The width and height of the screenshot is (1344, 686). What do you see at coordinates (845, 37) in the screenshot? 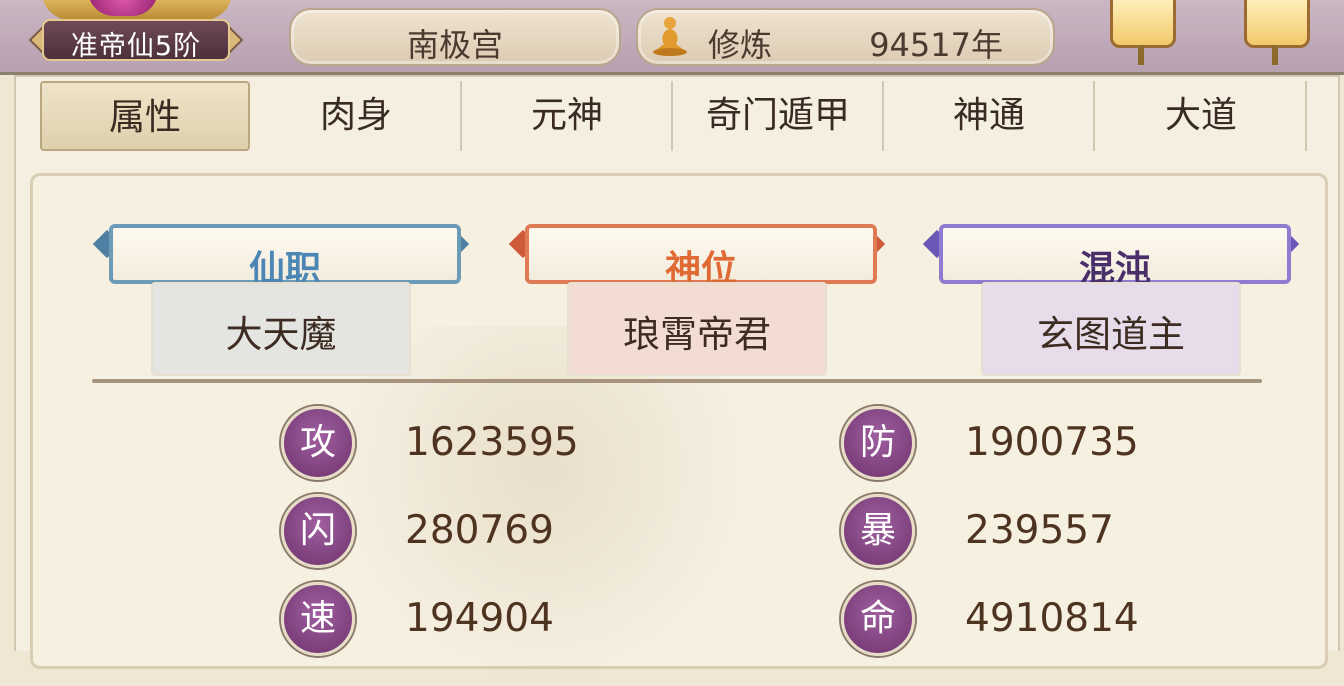
I see `cultivation-pill: 修炼 94517年` at bounding box center [845, 37].